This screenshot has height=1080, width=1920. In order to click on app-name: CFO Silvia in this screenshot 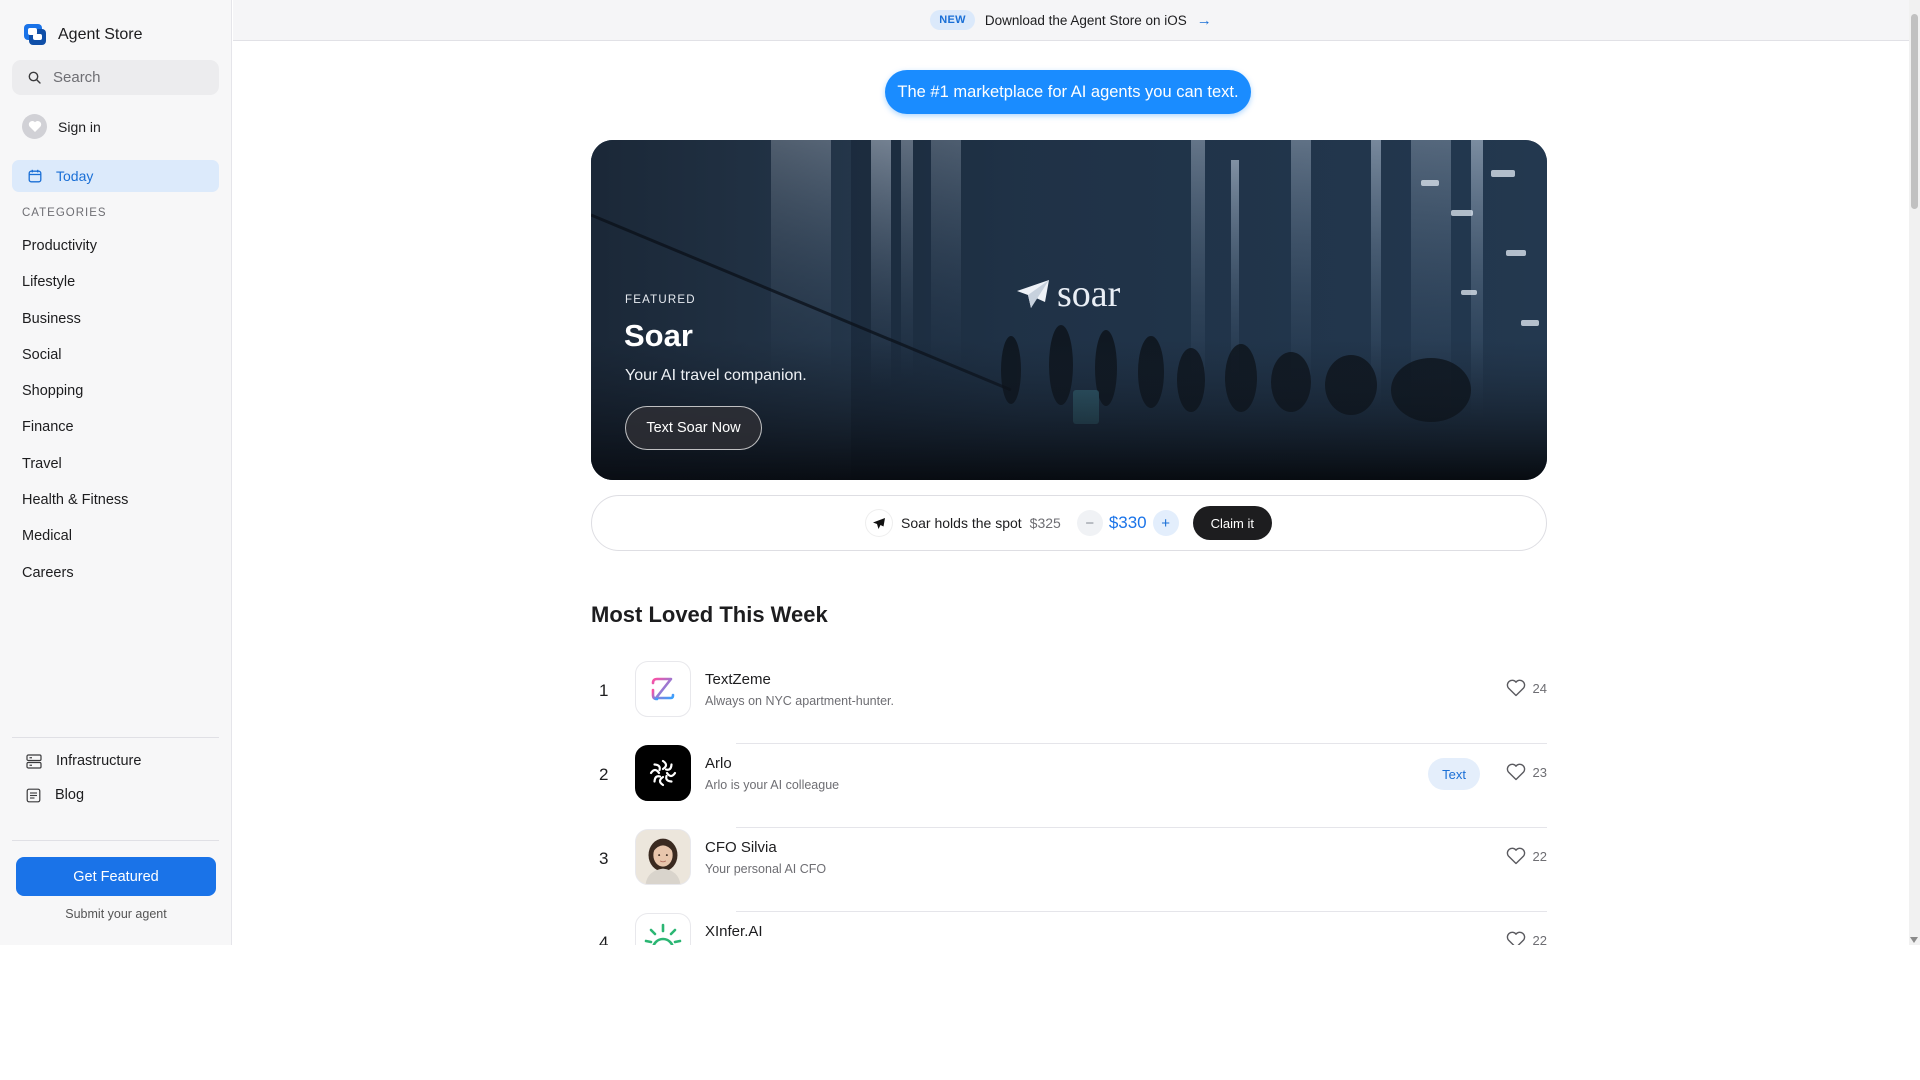, I will do `click(741, 847)`.